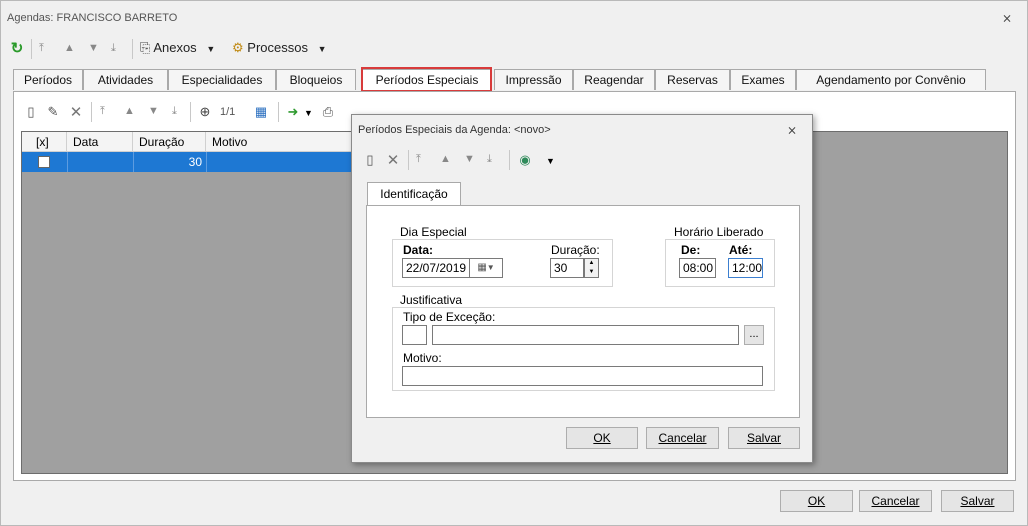 The image size is (1028, 526). I want to click on stepper-up-icon: ▲, so click(591, 263).